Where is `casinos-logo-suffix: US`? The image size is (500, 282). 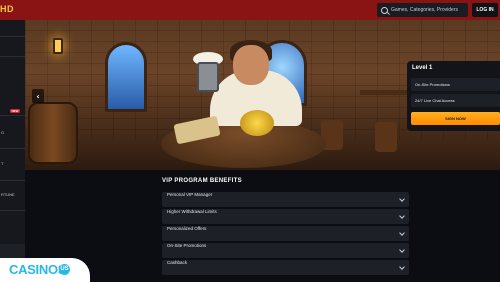 casinos-logo-suffix: US is located at coordinates (64, 269).